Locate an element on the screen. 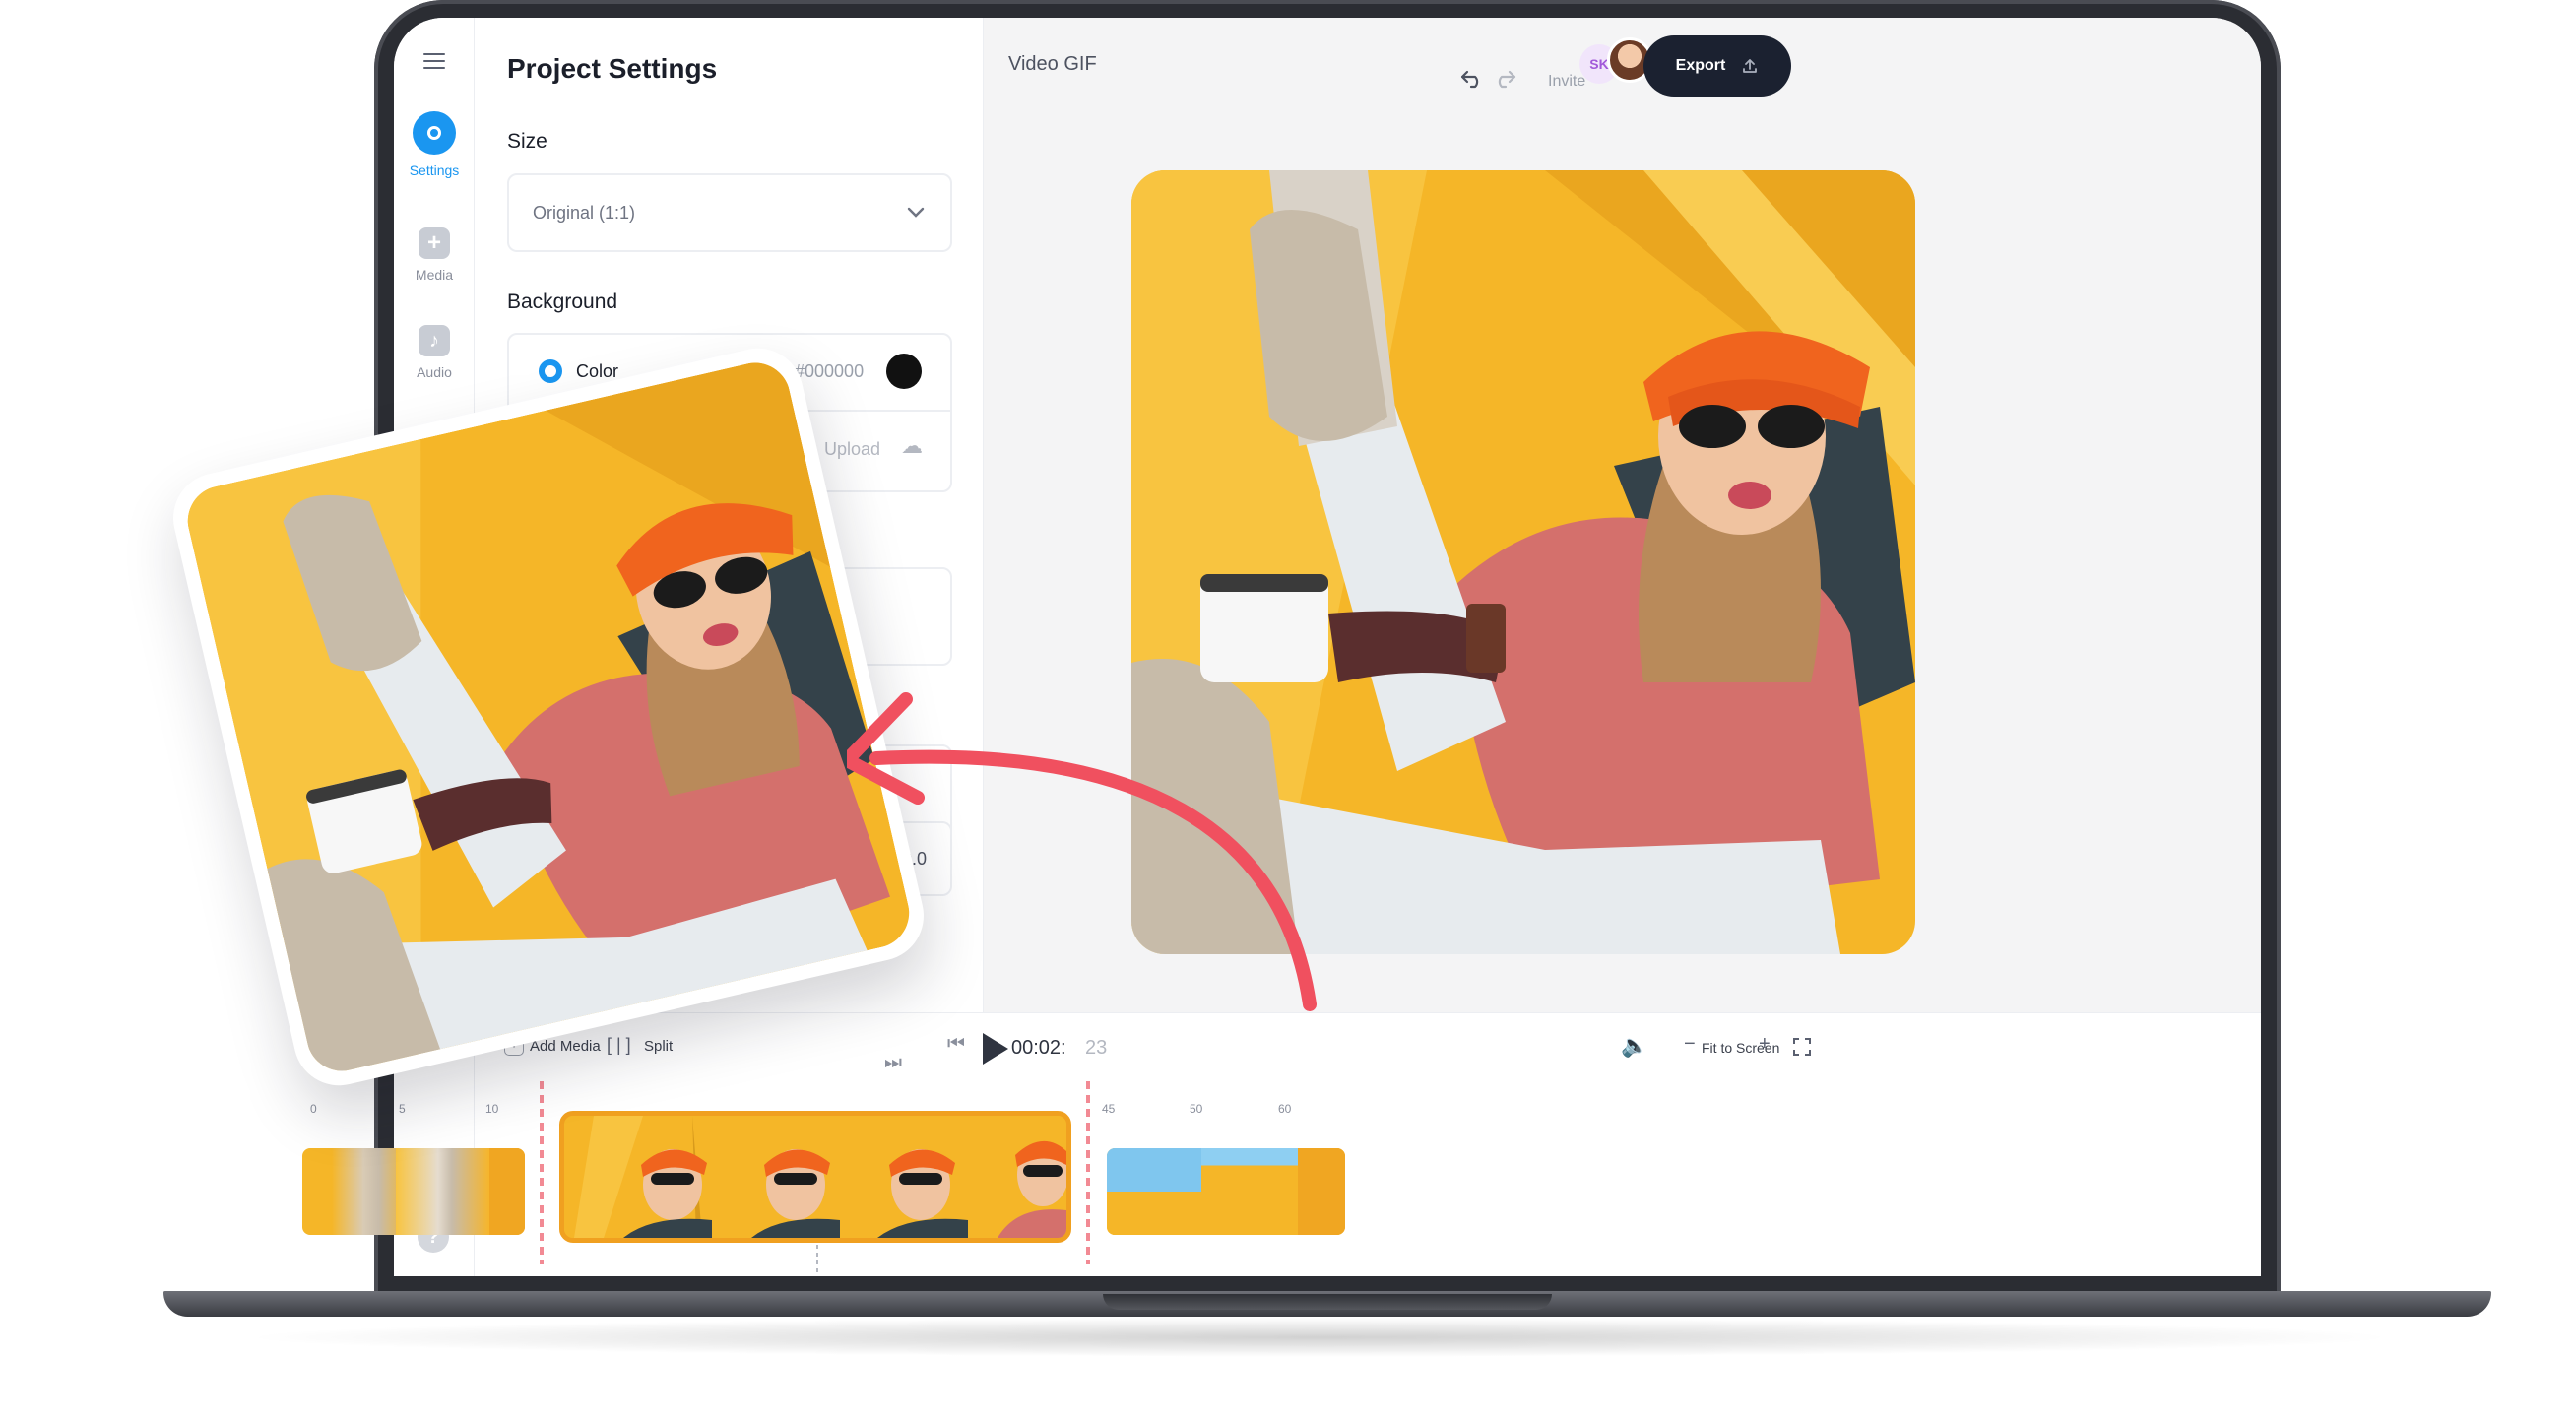 The width and height of the screenshot is (2576, 1422). settings-icon is located at coordinates (434, 133).